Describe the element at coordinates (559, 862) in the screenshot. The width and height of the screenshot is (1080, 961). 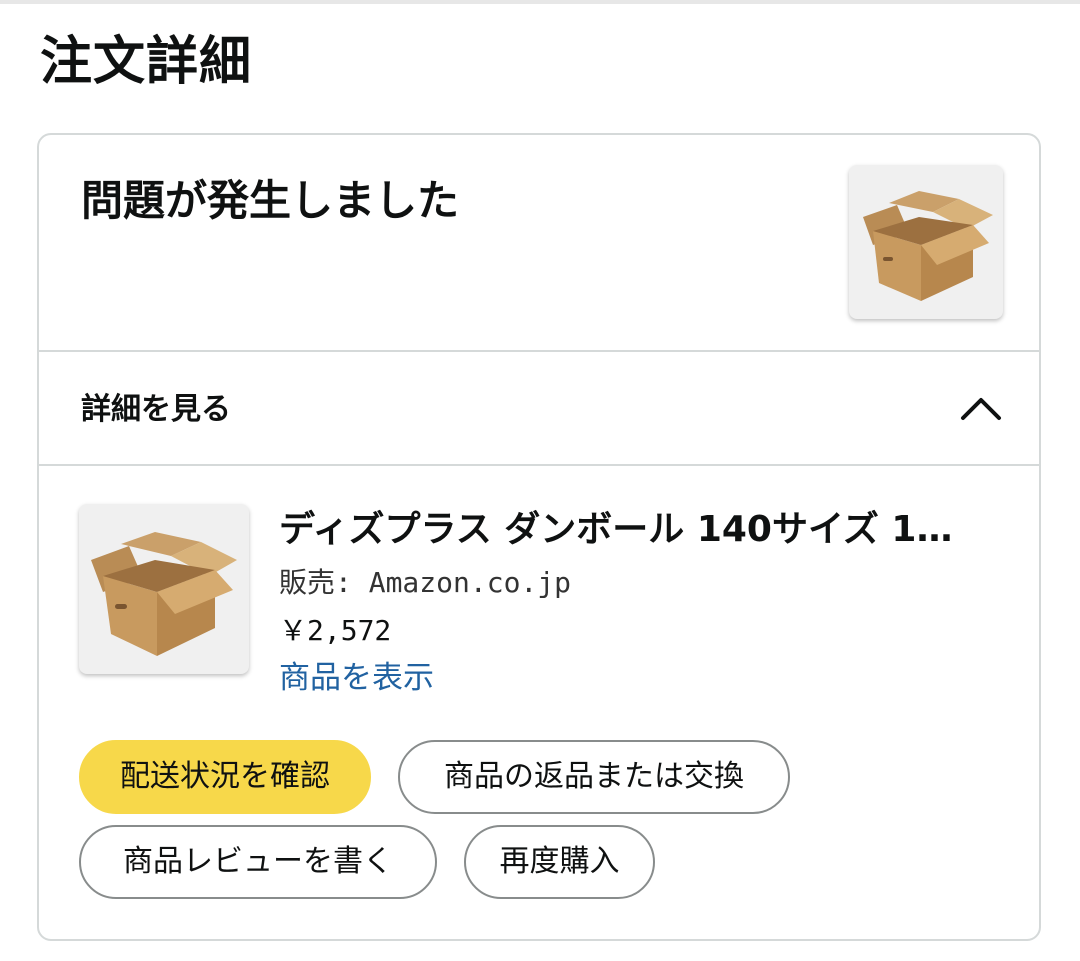
I see `buy-again-button: 再度購入` at that location.